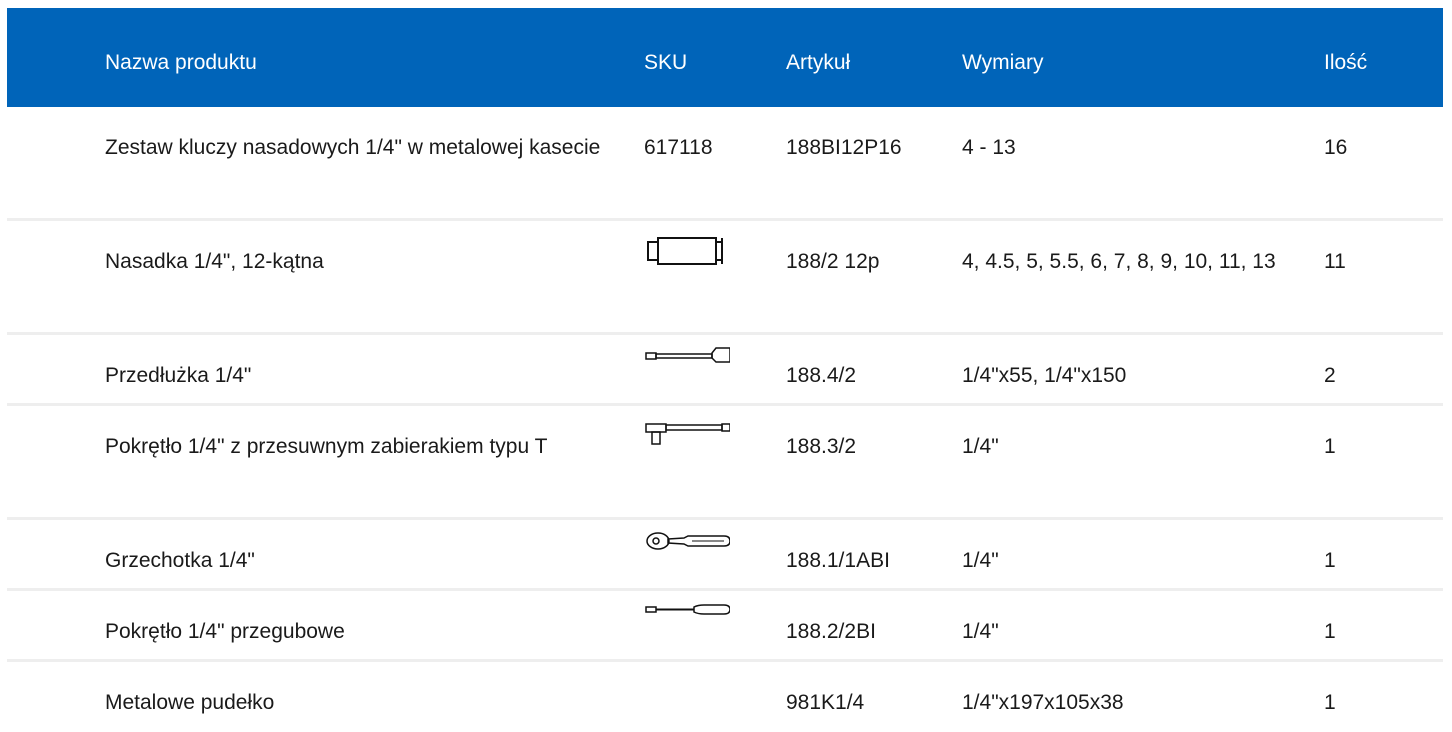 The image size is (1452, 732). I want to click on product-dimensions: 4, 4.5, 5, 5.5, 6, 7, 8, 9, 10, 11, 13, so click(1119, 261).